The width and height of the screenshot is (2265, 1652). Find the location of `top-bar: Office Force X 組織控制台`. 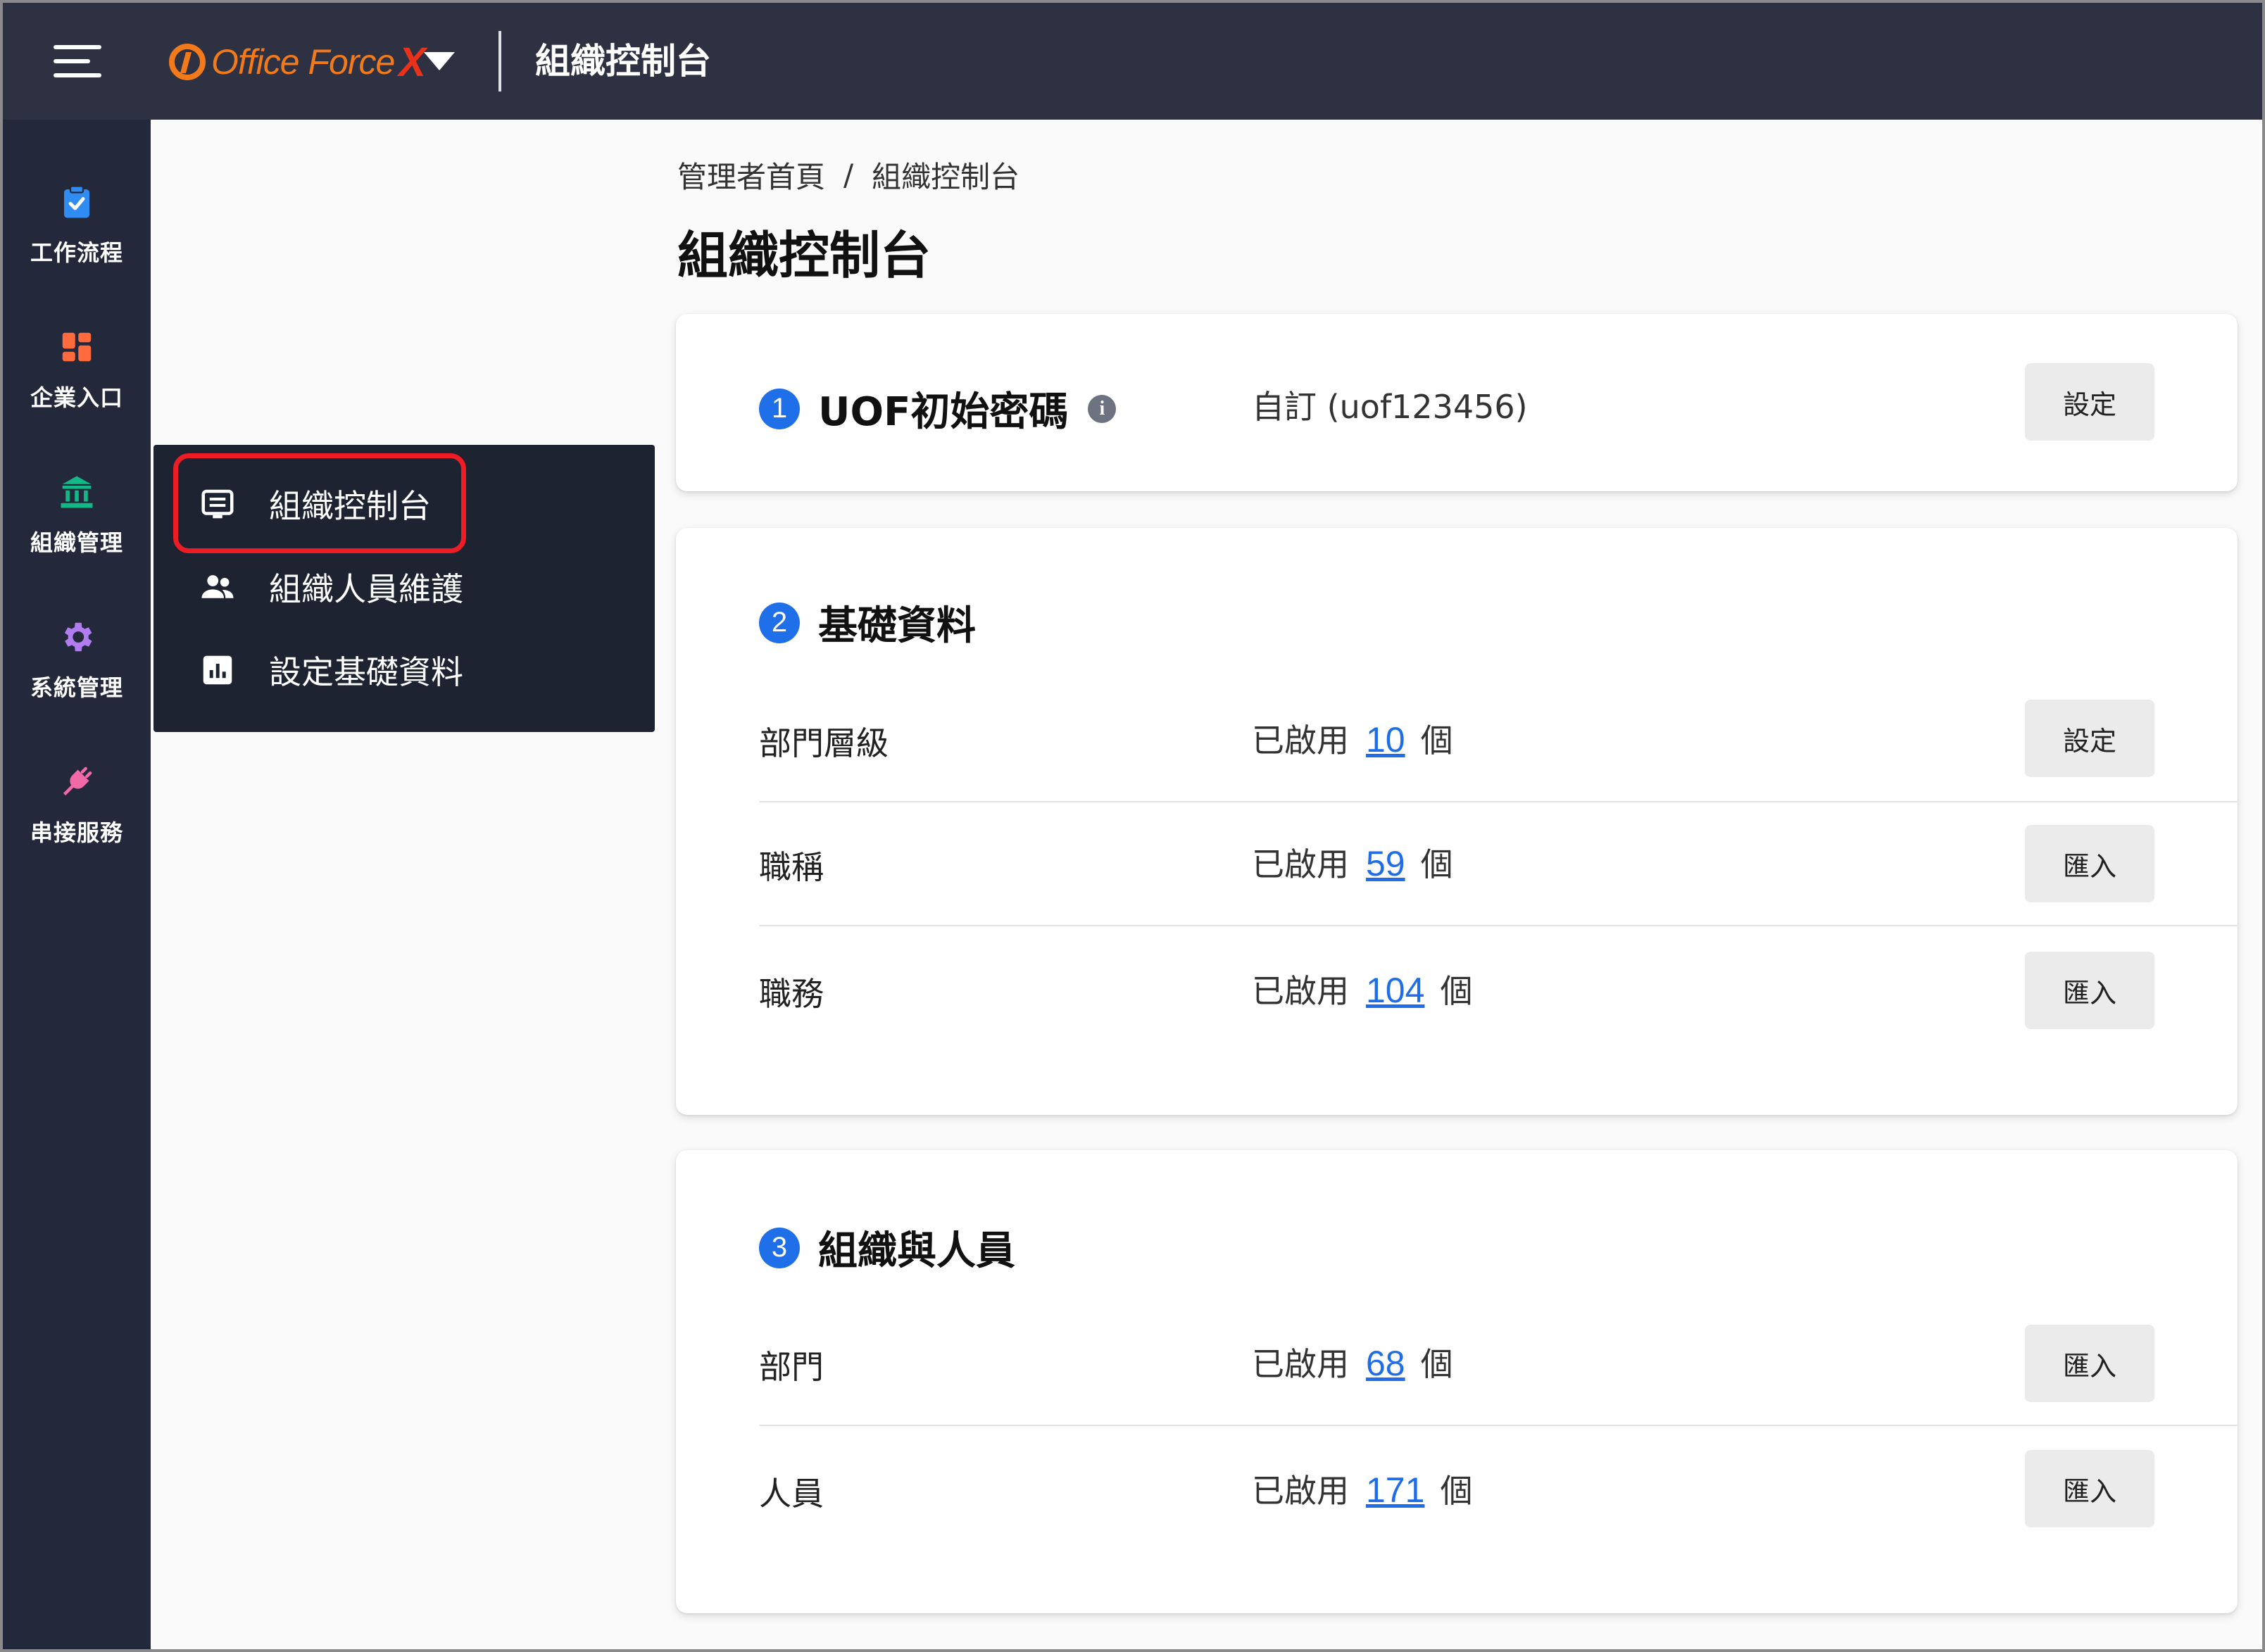

top-bar: Office Force X 組織控制台 is located at coordinates (1133, 61).